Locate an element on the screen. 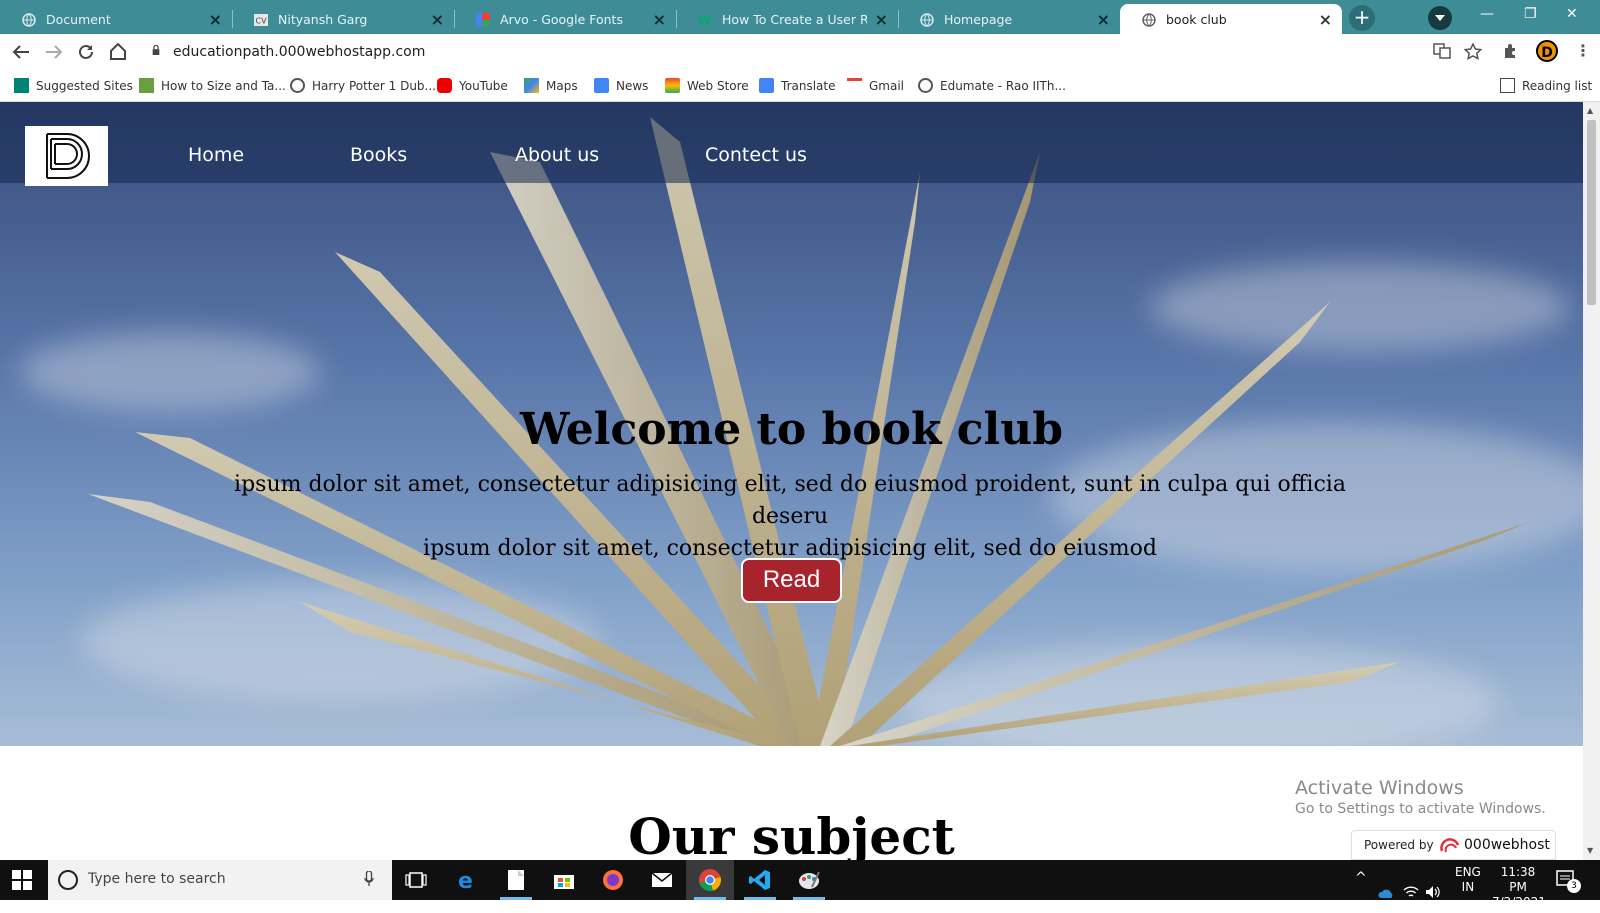  clock: 11:38 PM 7/2/2021 is located at coordinates (1519, 887).